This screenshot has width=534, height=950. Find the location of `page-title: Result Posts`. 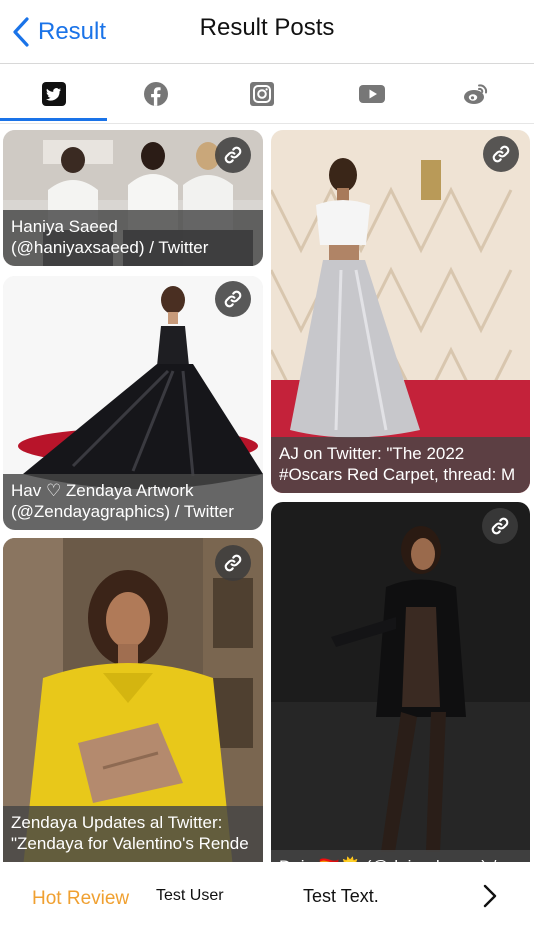

page-title: Result Posts is located at coordinates (267, 27).